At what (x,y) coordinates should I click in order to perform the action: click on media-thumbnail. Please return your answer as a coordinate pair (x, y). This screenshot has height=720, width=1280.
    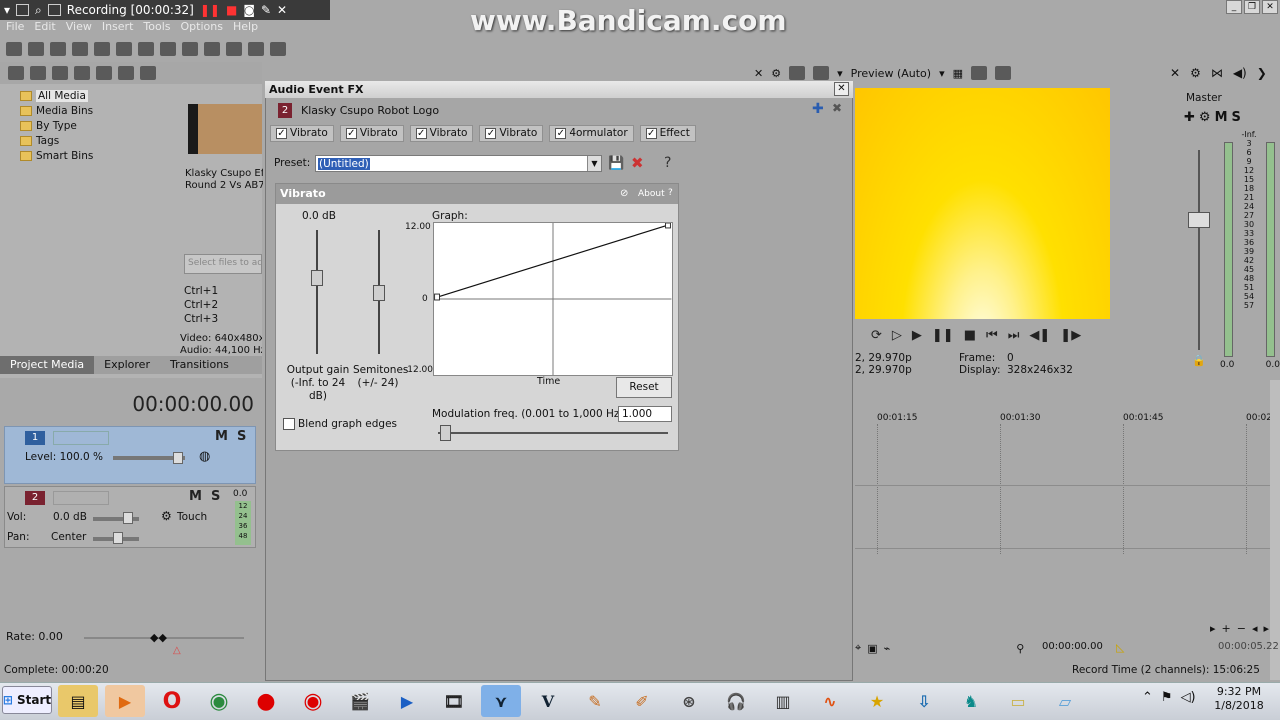
    Looking at the image, I should click on (225, 129).